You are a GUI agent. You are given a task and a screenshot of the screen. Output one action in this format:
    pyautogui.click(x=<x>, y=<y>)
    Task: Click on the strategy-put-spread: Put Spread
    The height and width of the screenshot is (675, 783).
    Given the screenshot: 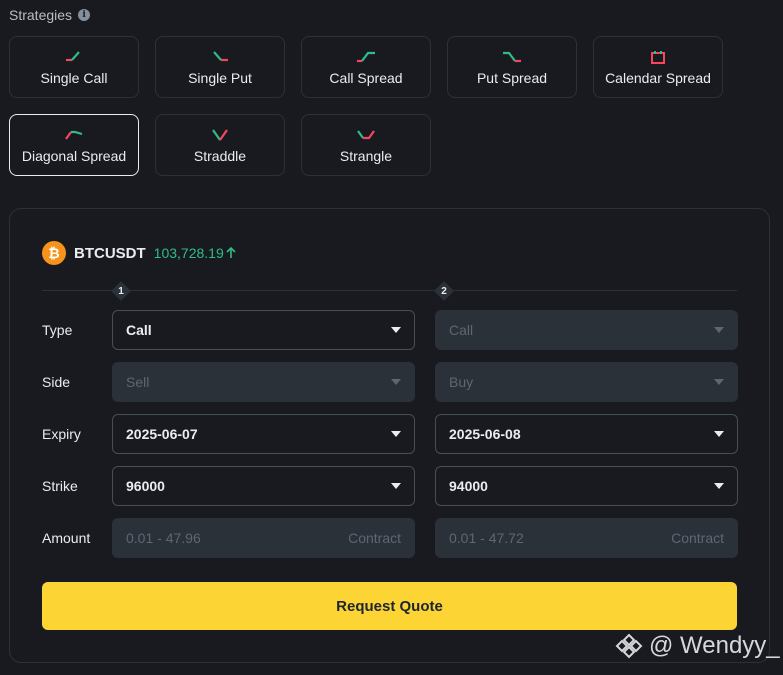 What is the action you would take?
    pyautogui.click(x=512, y=67)
    